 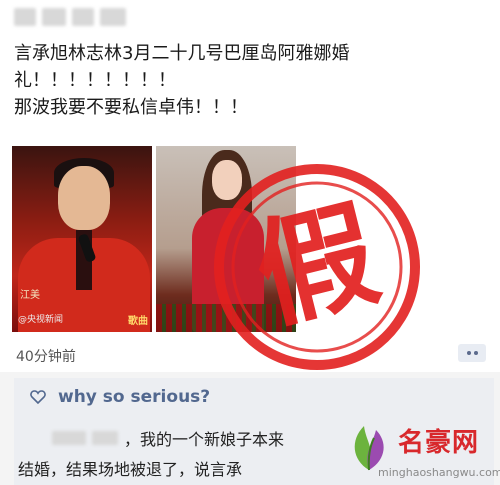 I want to click on post-text-line-2: 礼！！！！！！！！, so click(x=95, y=80).